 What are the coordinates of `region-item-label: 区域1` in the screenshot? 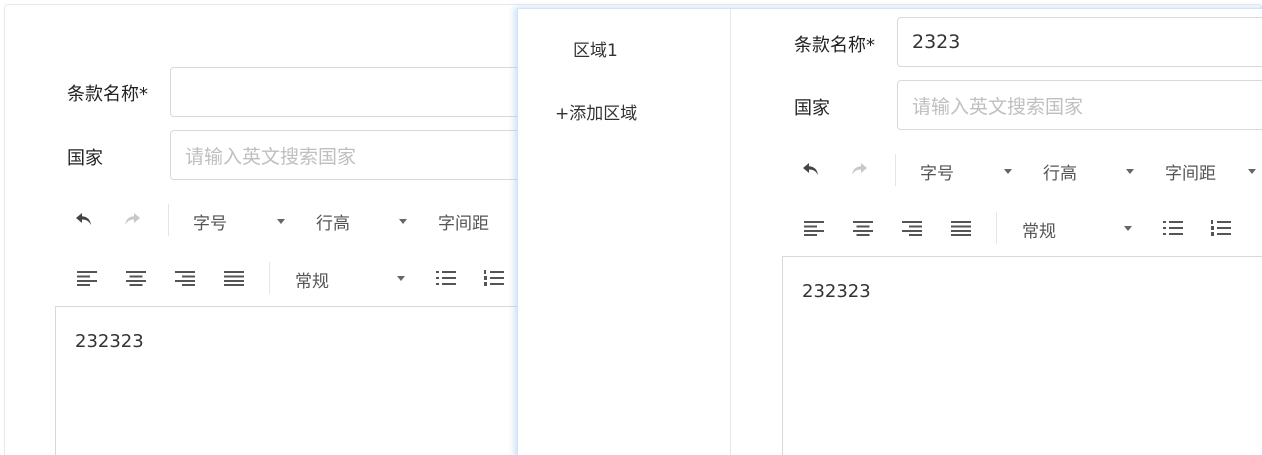 It's located at (595, 51).